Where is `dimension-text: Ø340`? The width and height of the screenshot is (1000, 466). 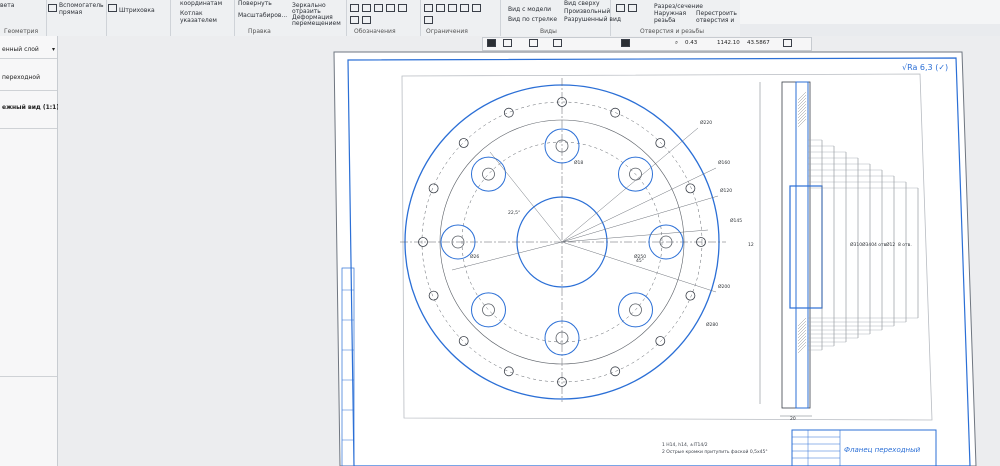
dimension-text: Ø340 is located at coordinates (868, 244).